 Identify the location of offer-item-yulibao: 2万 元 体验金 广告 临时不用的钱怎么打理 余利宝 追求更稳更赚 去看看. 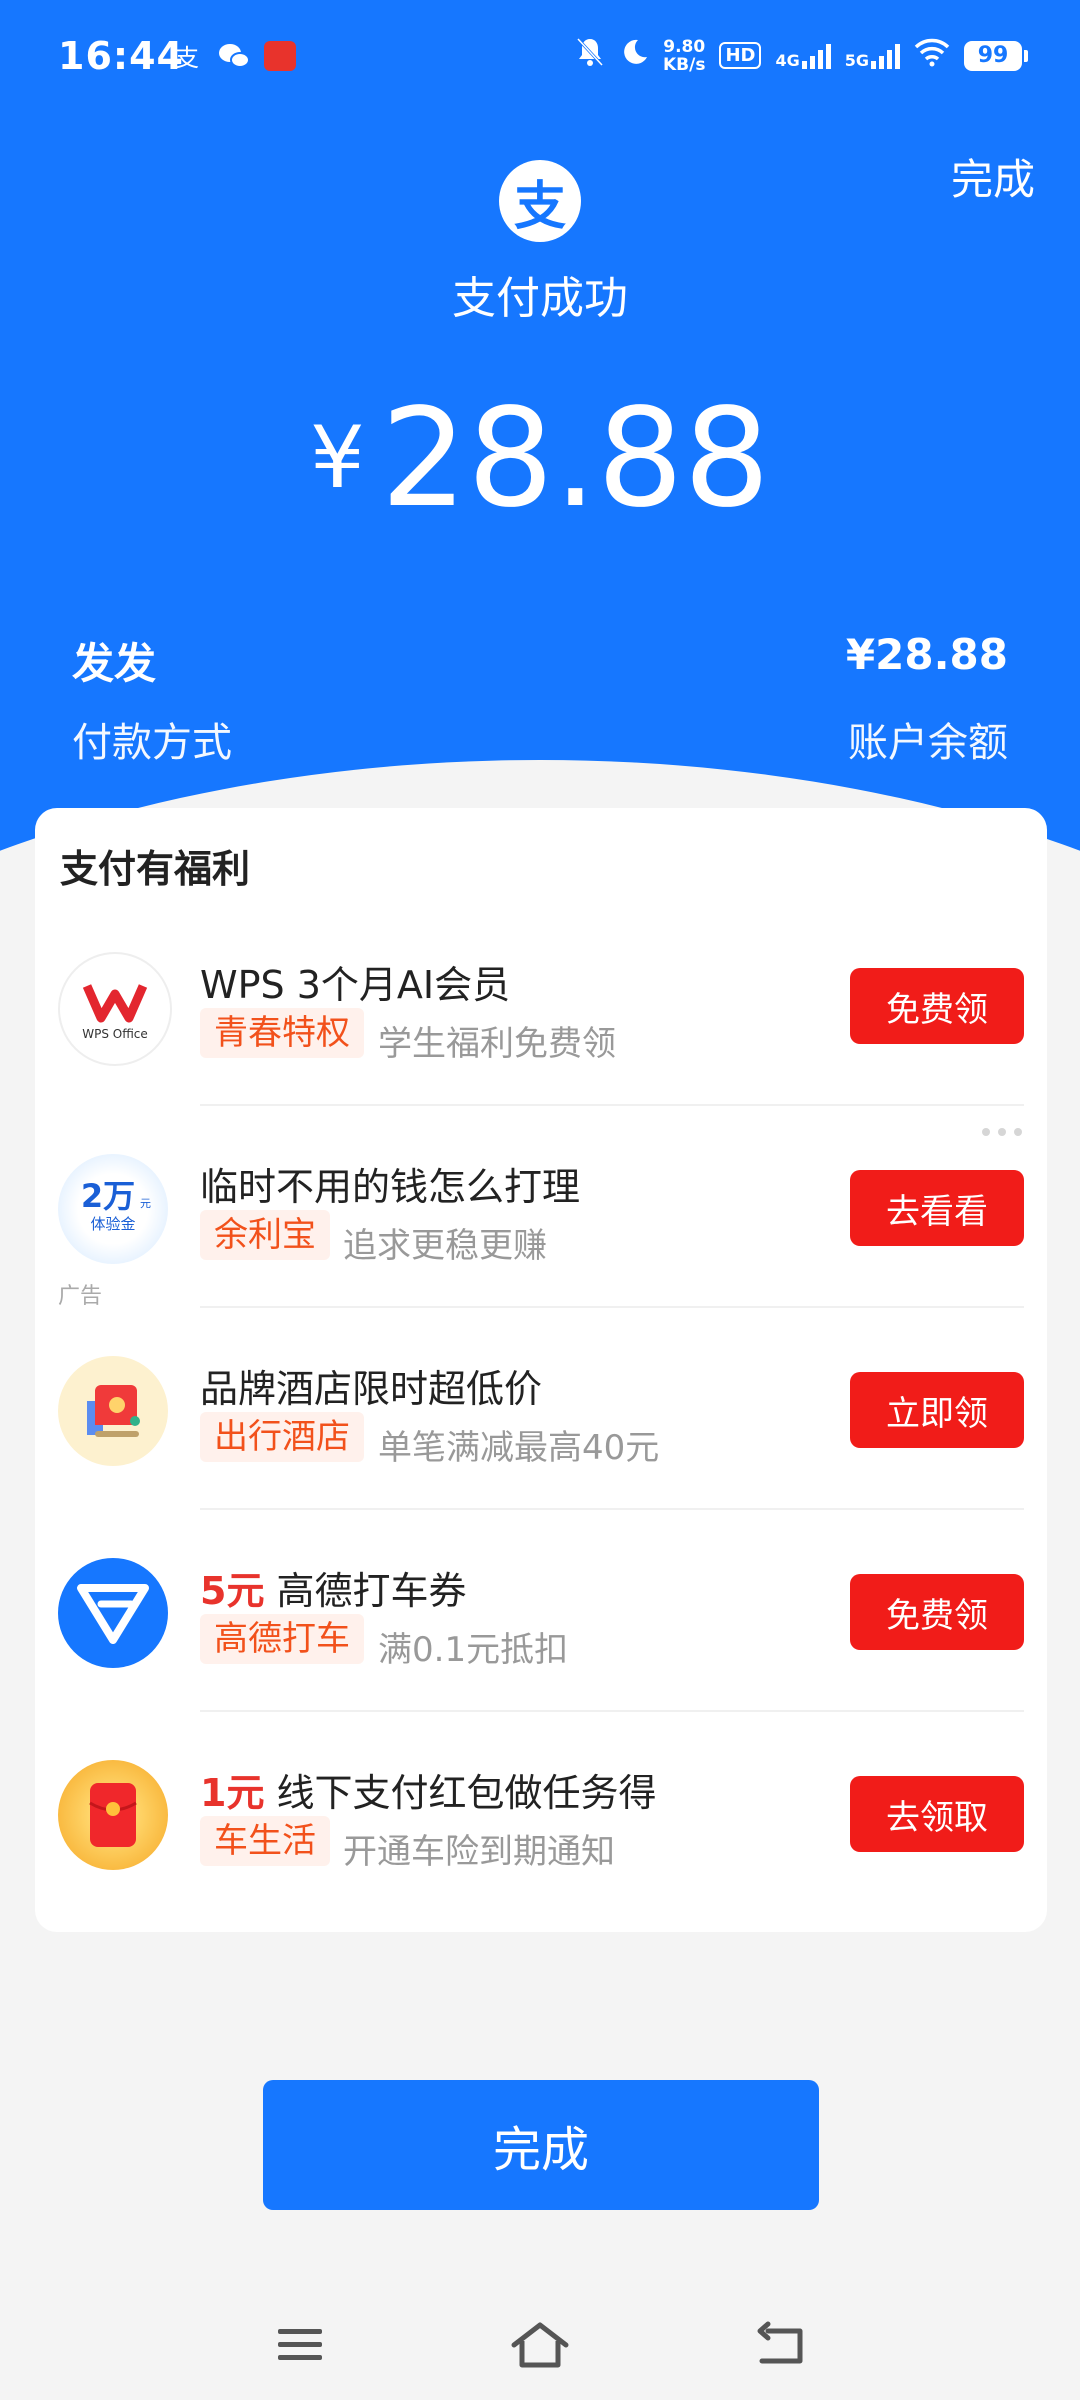
(541, 1207).